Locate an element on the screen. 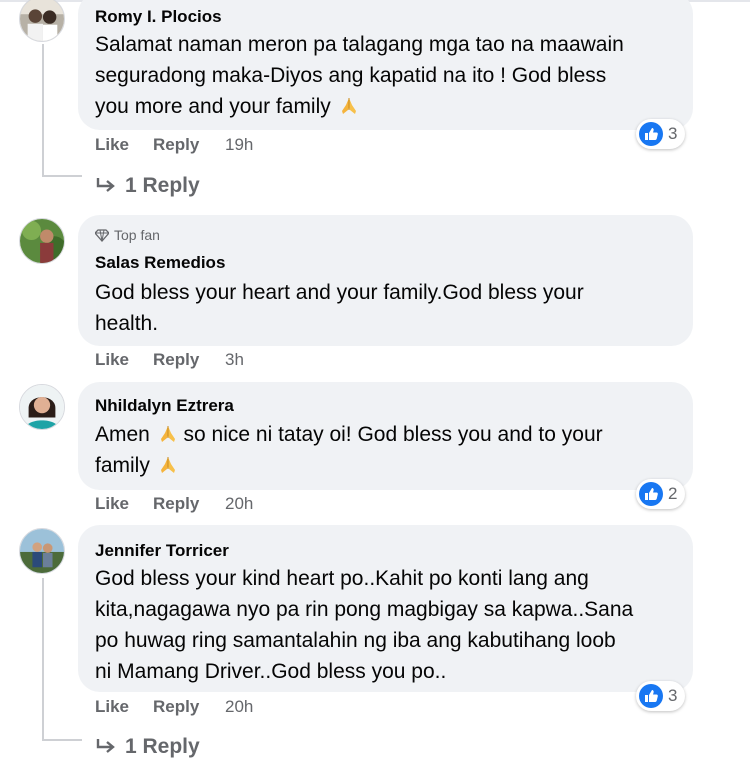 The height and width of the screenshot is (772, 750). comment-line: you more and your family is located at coordinates (359, 106).